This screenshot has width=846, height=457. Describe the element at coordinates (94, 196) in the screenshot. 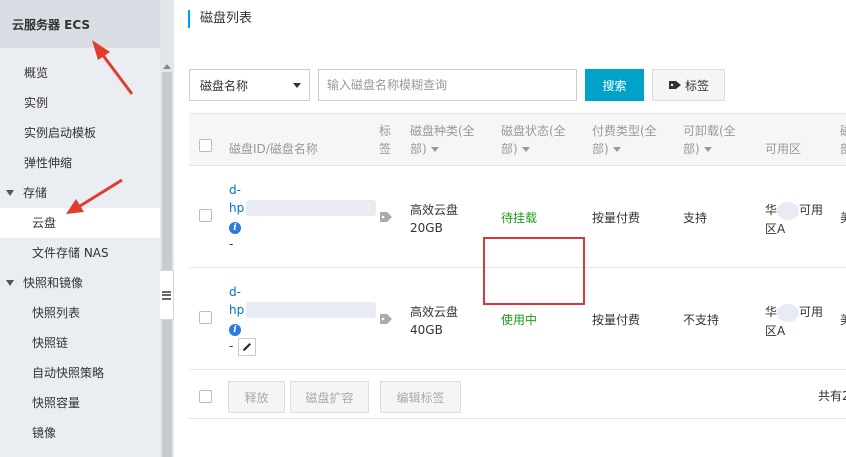

I see `arrow-to-cloud-disk` at that location.